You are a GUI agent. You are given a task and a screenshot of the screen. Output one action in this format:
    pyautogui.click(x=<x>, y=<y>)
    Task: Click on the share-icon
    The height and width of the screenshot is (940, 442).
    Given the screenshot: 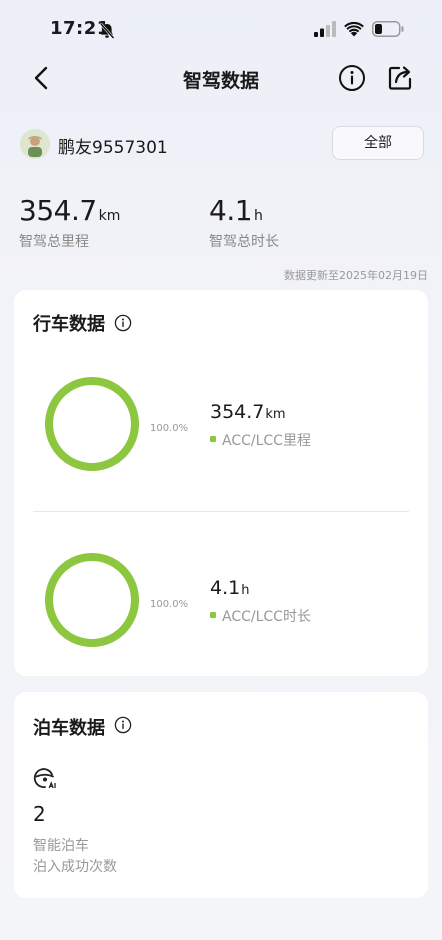 What is the action you would take?
    pyautogui.click(x=400, y=78)
    